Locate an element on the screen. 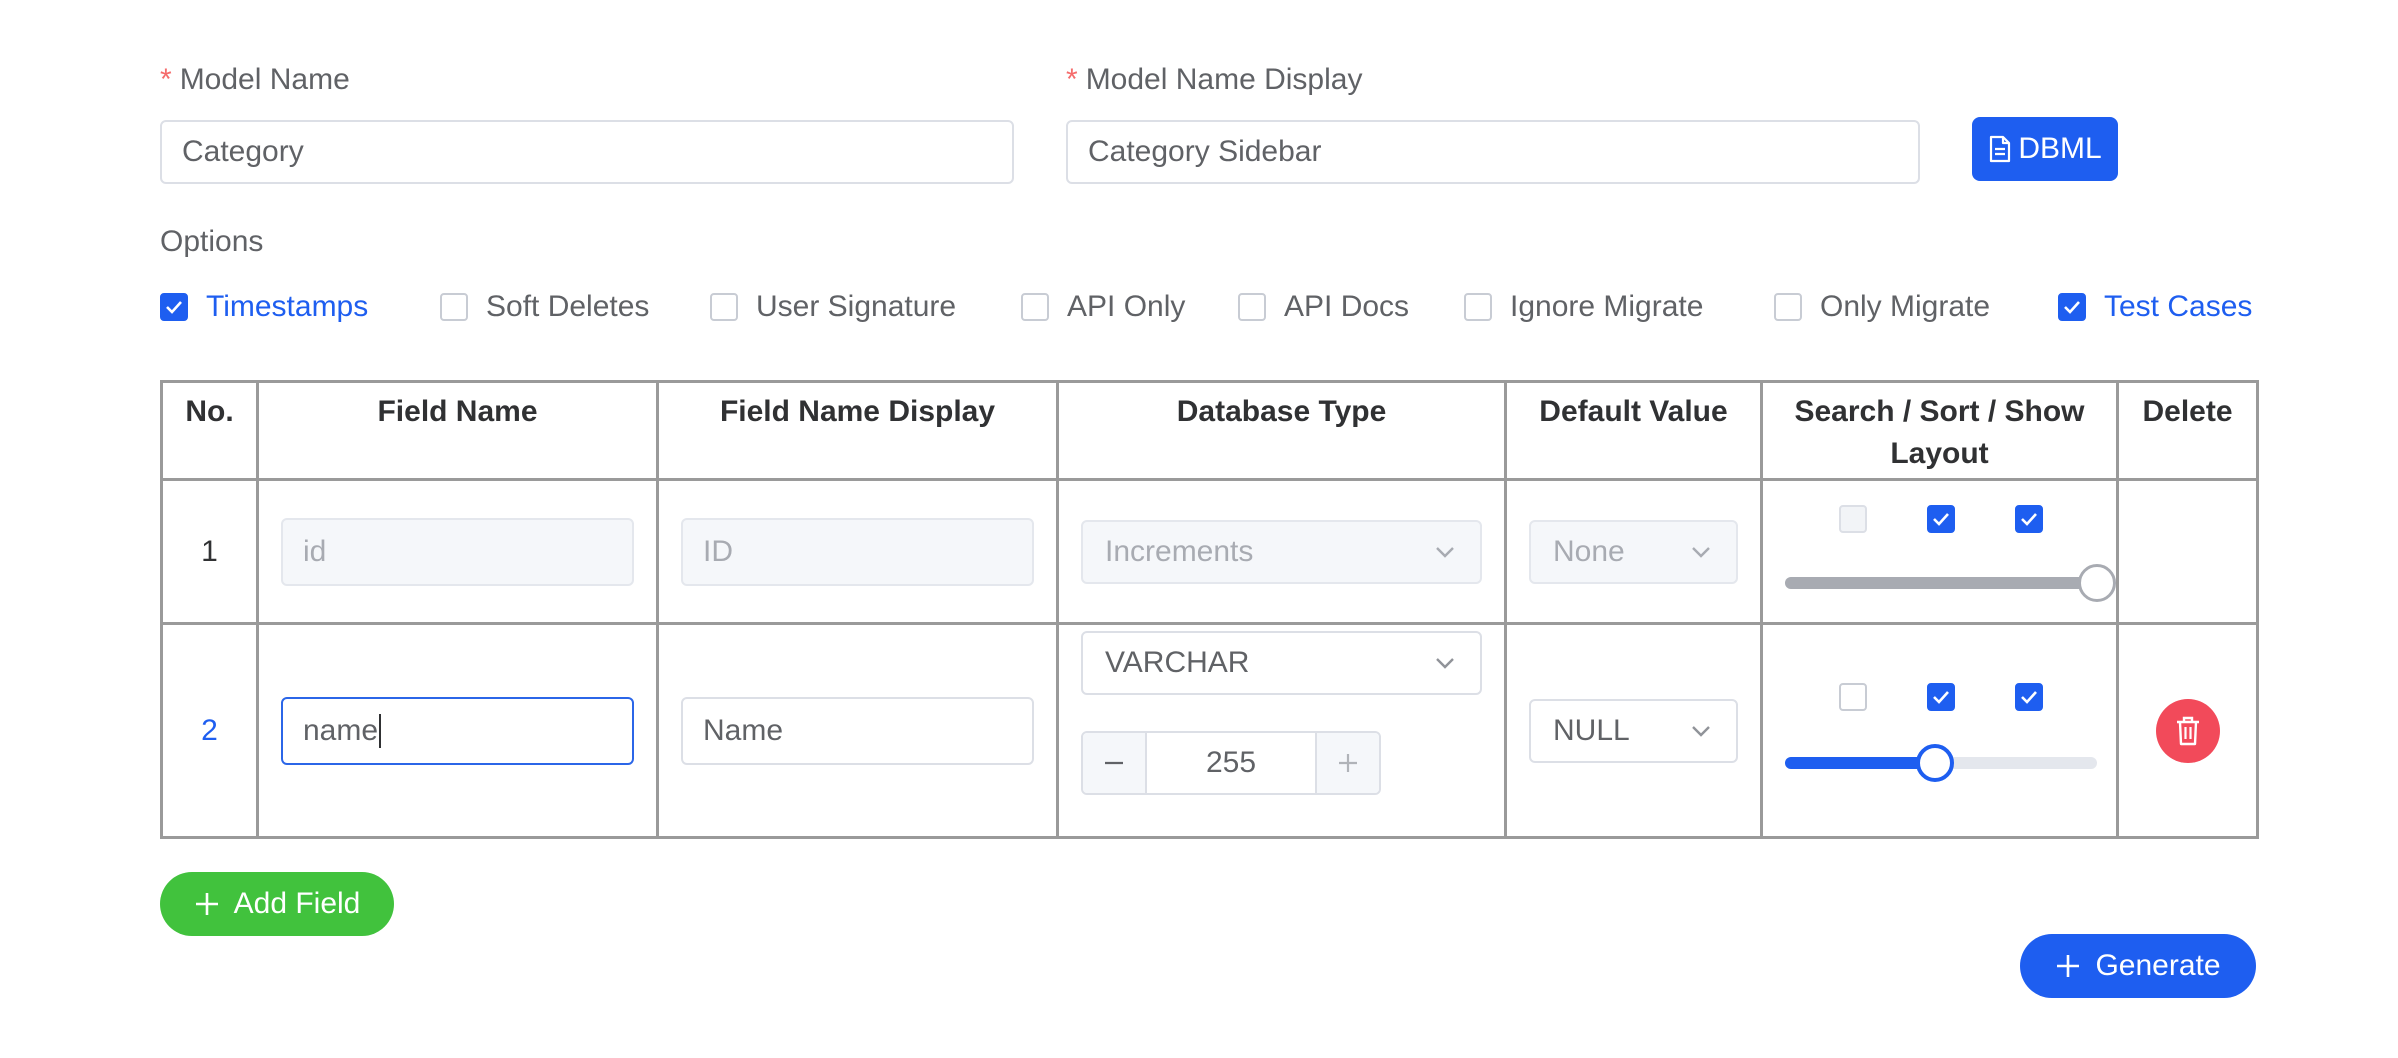 The height and width of the screenshot is (1058, 2398). field-name-cell: id is located at coordinates (457, 551).